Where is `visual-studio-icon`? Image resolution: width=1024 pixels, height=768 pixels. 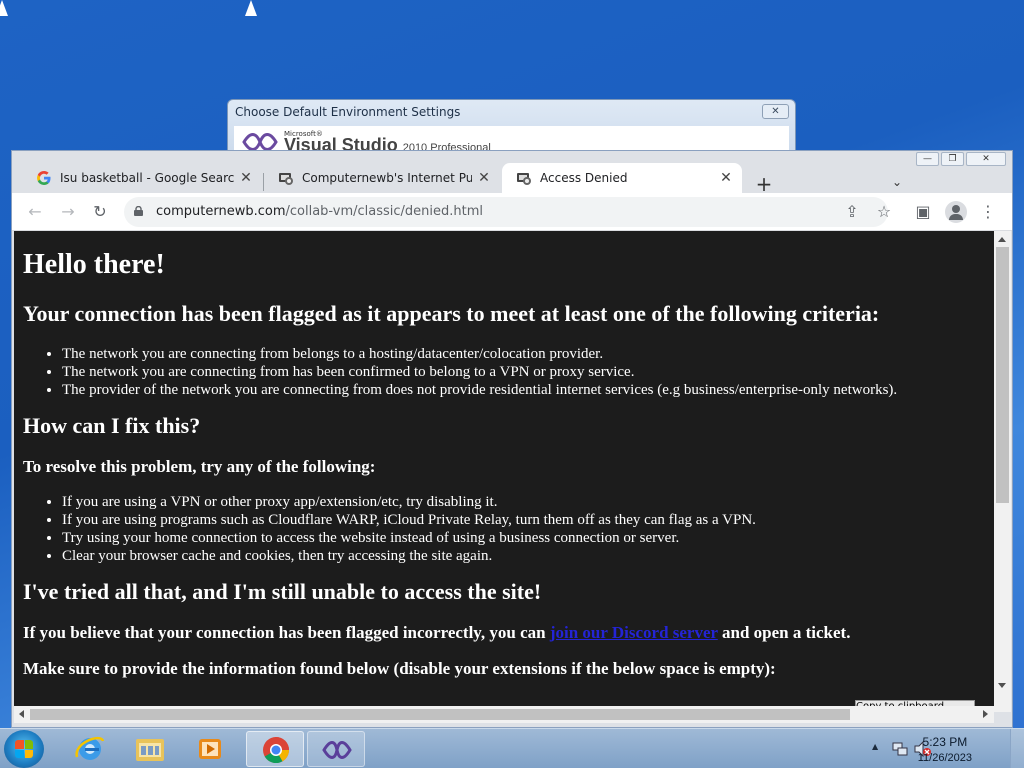 visual-studio-icon is located at coordinates (337, 750).